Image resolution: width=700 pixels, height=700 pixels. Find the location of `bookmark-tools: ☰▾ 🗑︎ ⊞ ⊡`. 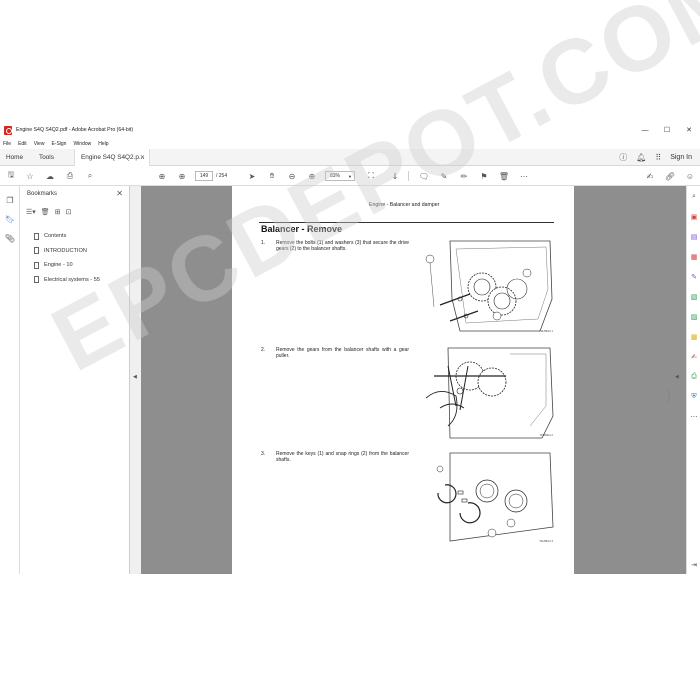

bookmark-tools: ☰▾ 🗑︎ ⊞ ⊡ is located at coordinates (51, 212).